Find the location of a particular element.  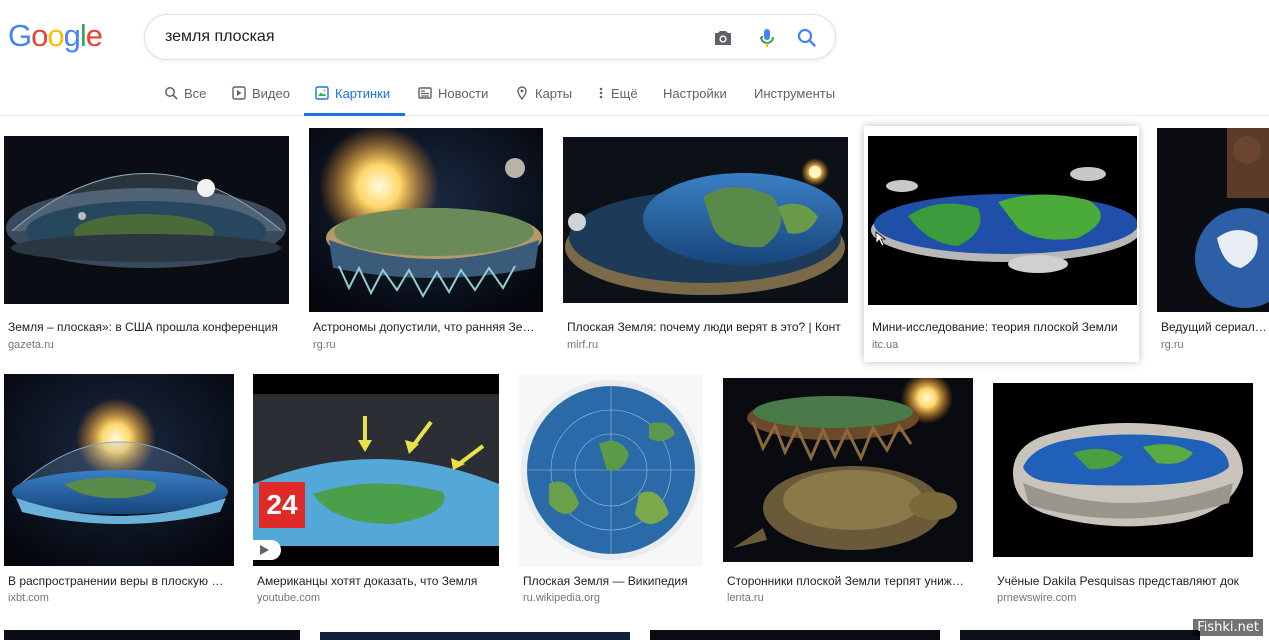

tab-label: Настройки is located at coordinates (695, 93).